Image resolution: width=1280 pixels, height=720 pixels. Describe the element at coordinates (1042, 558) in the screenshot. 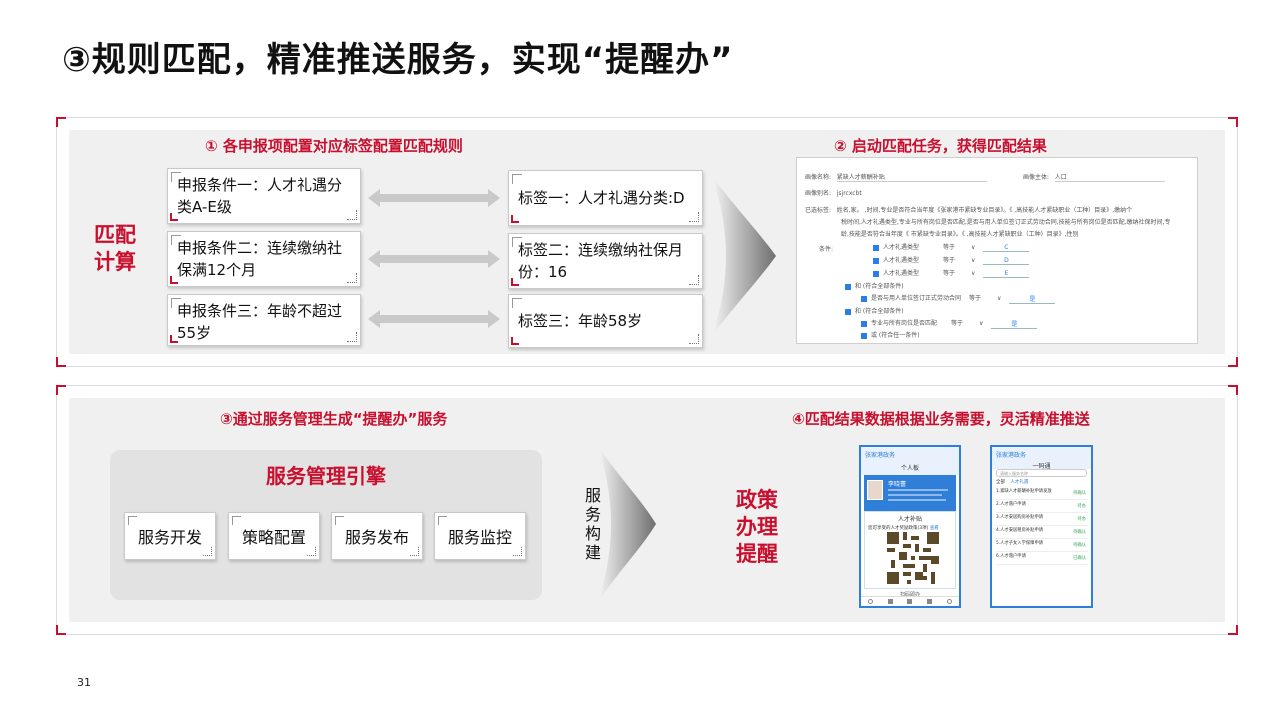

I see `service-list-item: 6.人才落户申请 已确认` at that location.